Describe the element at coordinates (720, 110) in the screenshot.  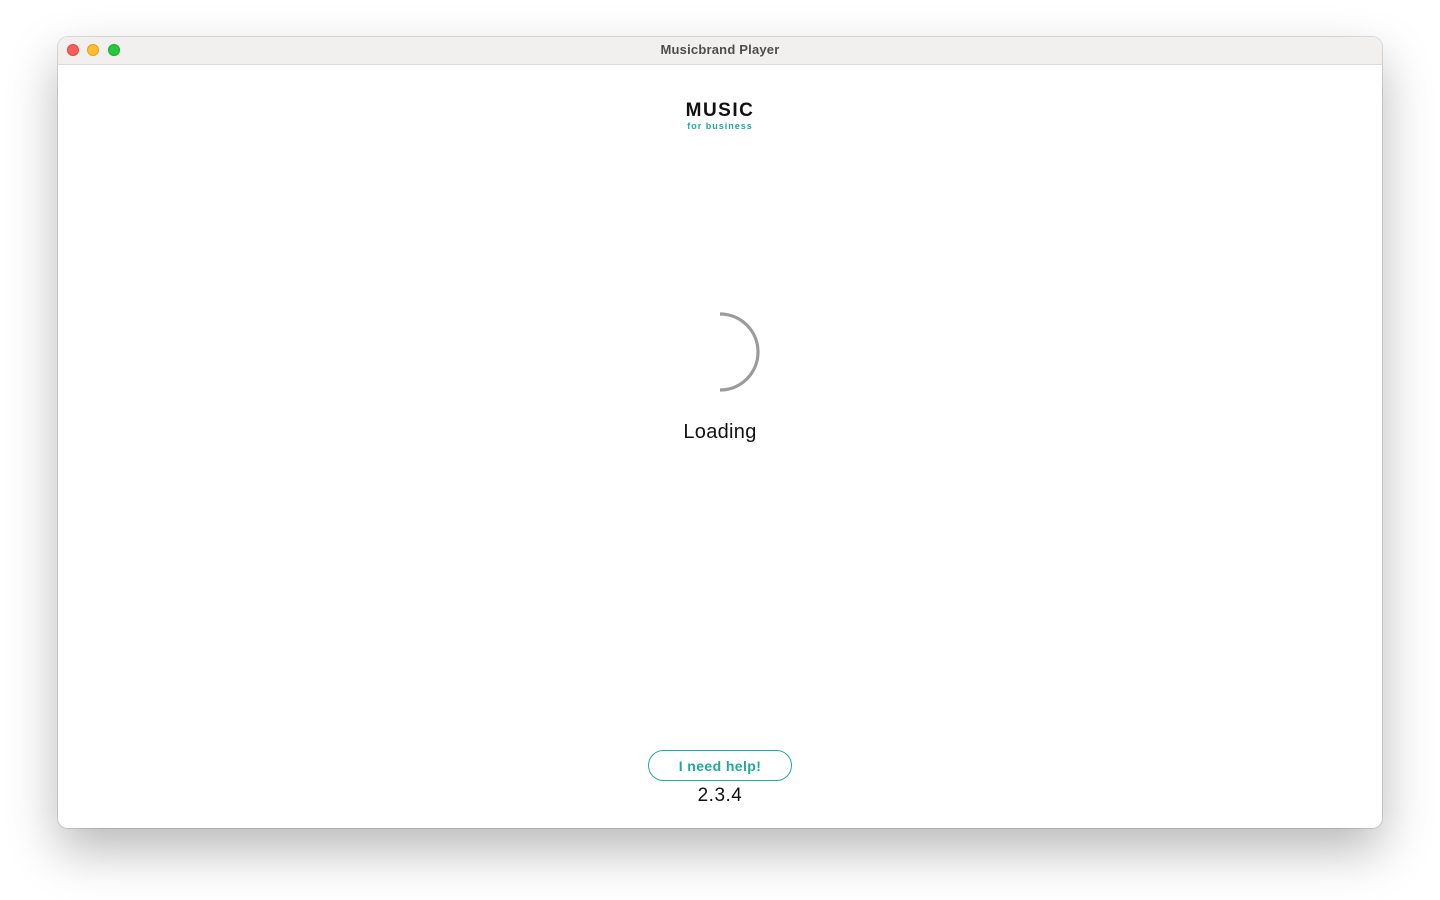
I see `logo-main-text: MUSIC` at that location.